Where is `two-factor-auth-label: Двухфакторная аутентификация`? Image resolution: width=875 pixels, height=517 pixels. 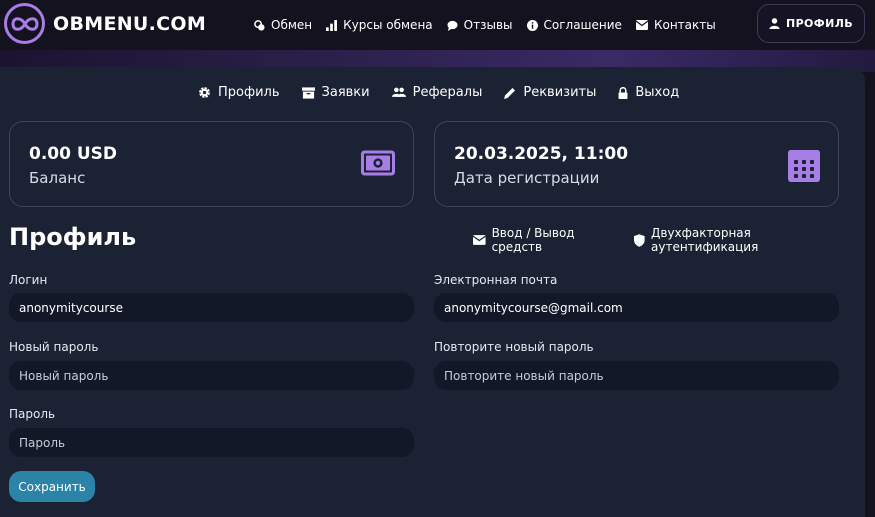
two-factor-auth-label: Двухфакторная аутентификация is located at coordinates (705, 240).